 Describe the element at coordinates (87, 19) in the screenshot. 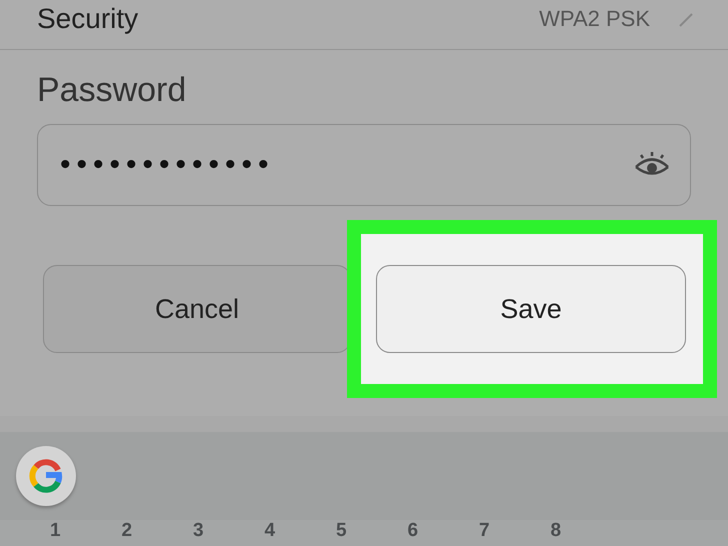

I see `security-label: Security` at that location.